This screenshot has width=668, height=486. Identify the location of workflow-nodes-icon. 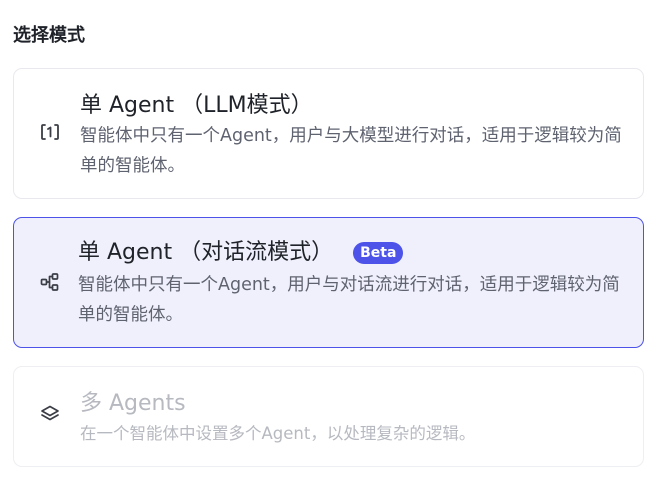
(50, 282).